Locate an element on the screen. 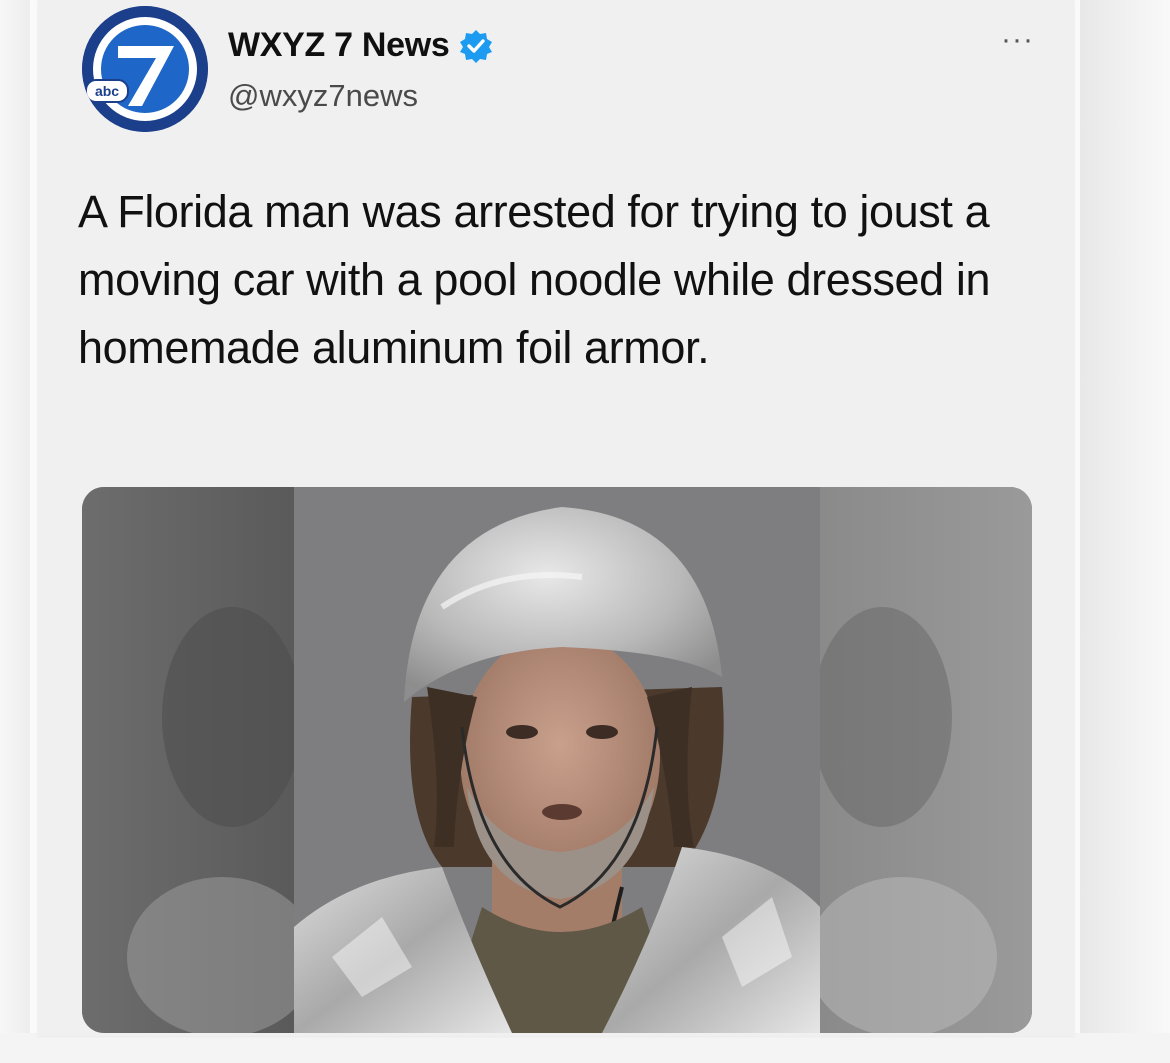 The image size is (1170, 1063). author-name: WXYZ 7 News is located at coordinates (361, 45).